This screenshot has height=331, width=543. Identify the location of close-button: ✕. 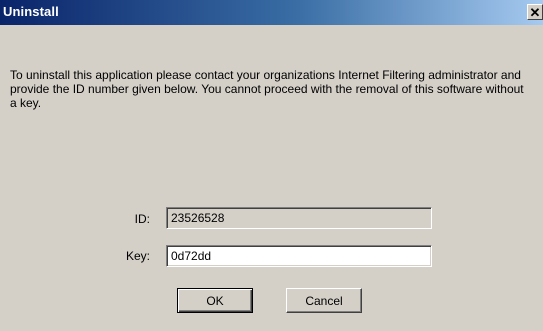
(535, 12).